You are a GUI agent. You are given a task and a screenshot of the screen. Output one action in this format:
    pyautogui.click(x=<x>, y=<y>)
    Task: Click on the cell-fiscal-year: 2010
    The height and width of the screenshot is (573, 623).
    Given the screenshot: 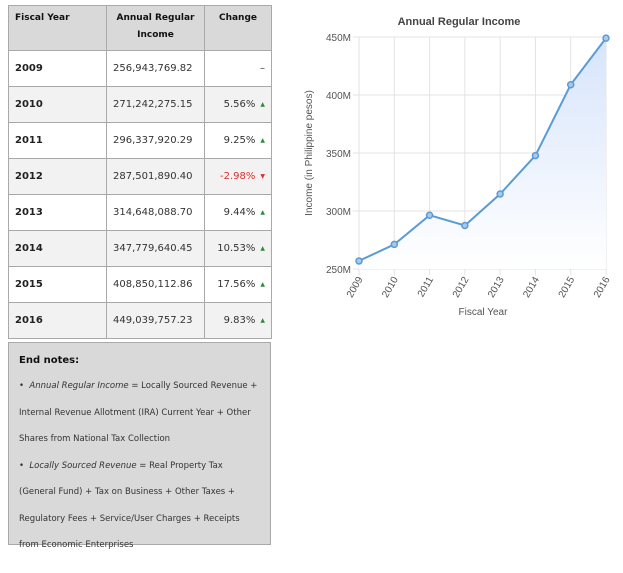 What is the action you would take?
    pyautogui.click(x=57, y=104)
    